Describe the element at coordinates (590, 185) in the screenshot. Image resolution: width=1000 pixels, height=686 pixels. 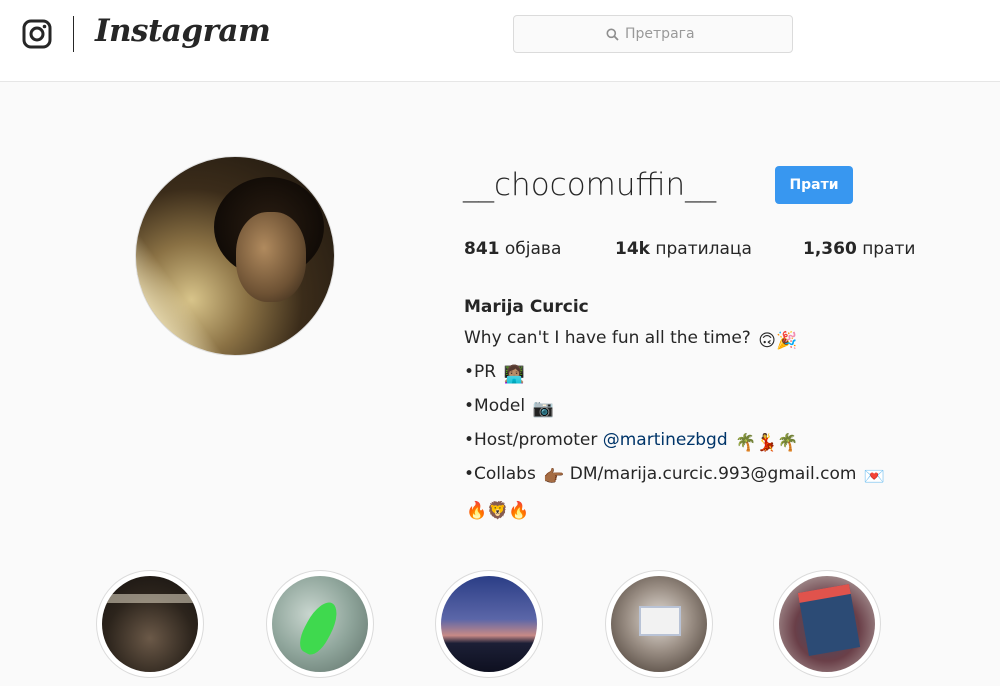
I see `profile-username: __chocomuffin__` at that location.